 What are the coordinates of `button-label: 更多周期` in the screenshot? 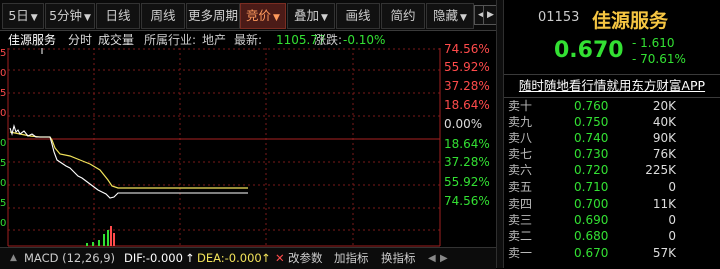 It's located at (212, 15).